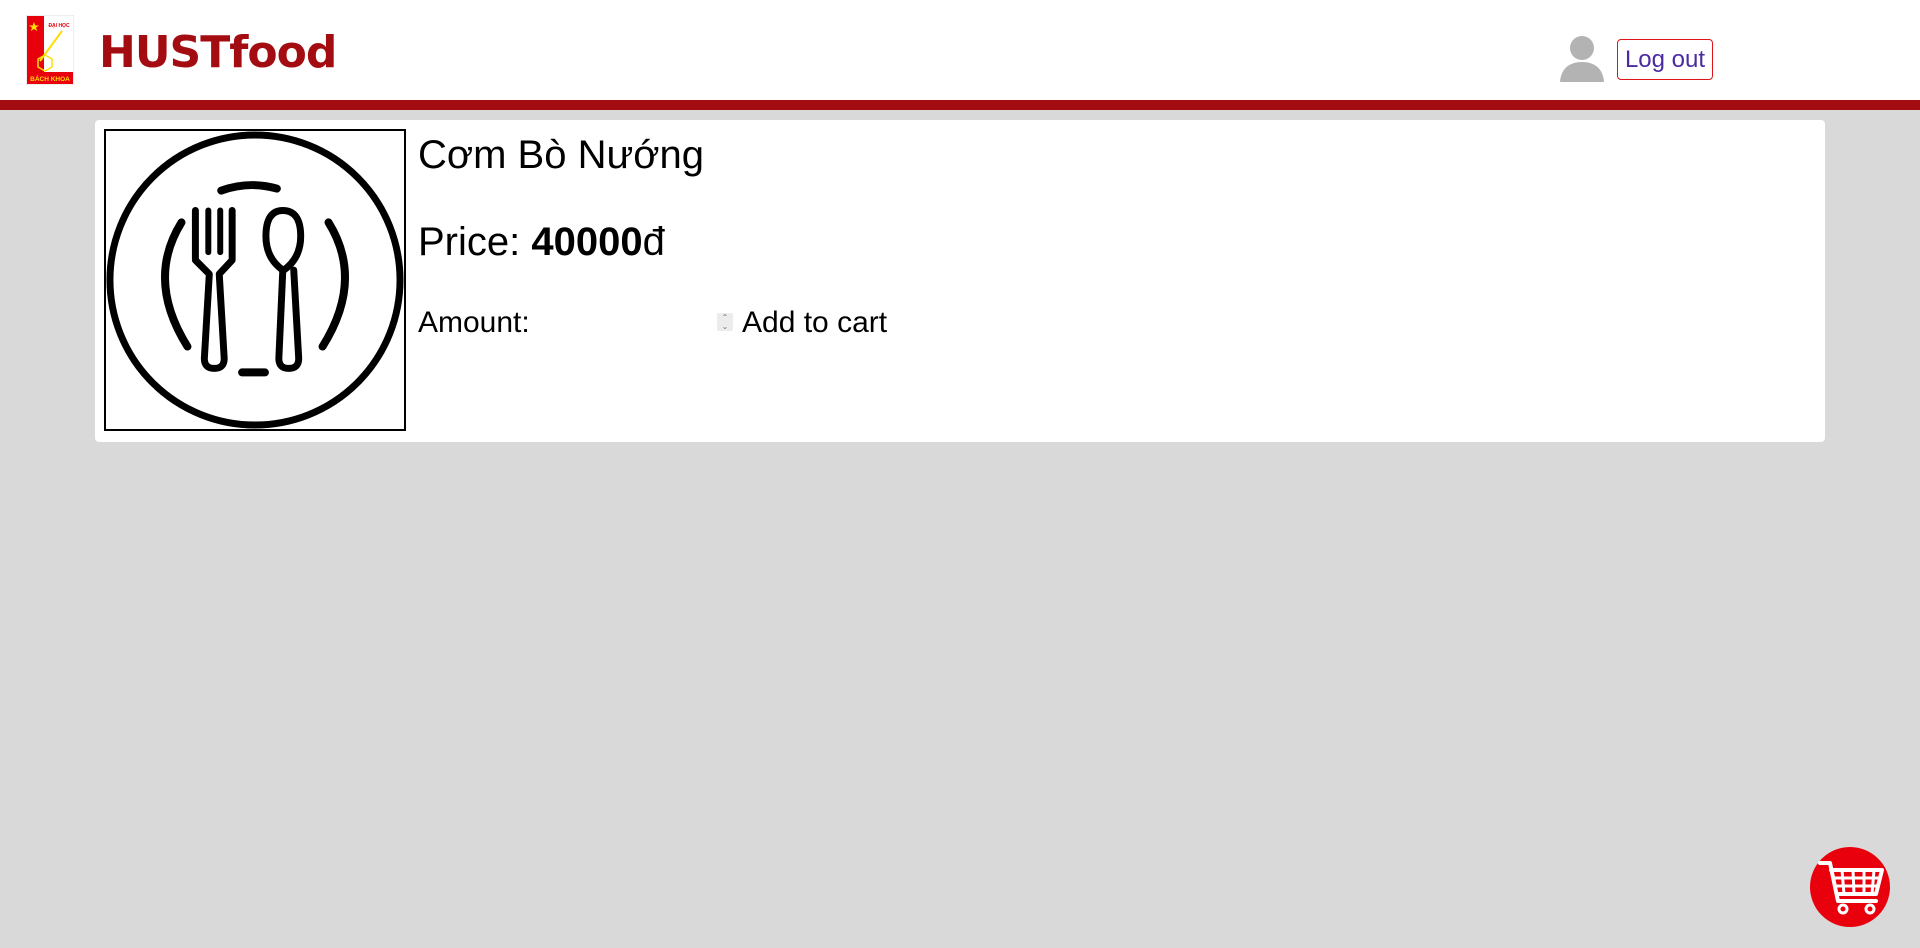 The width and height of the screenshot is (1920, 948). What do you see at coordinates (474, 322) in the screenshot?
I see `amount-label: Amount:` at bounding box center [474, 322].